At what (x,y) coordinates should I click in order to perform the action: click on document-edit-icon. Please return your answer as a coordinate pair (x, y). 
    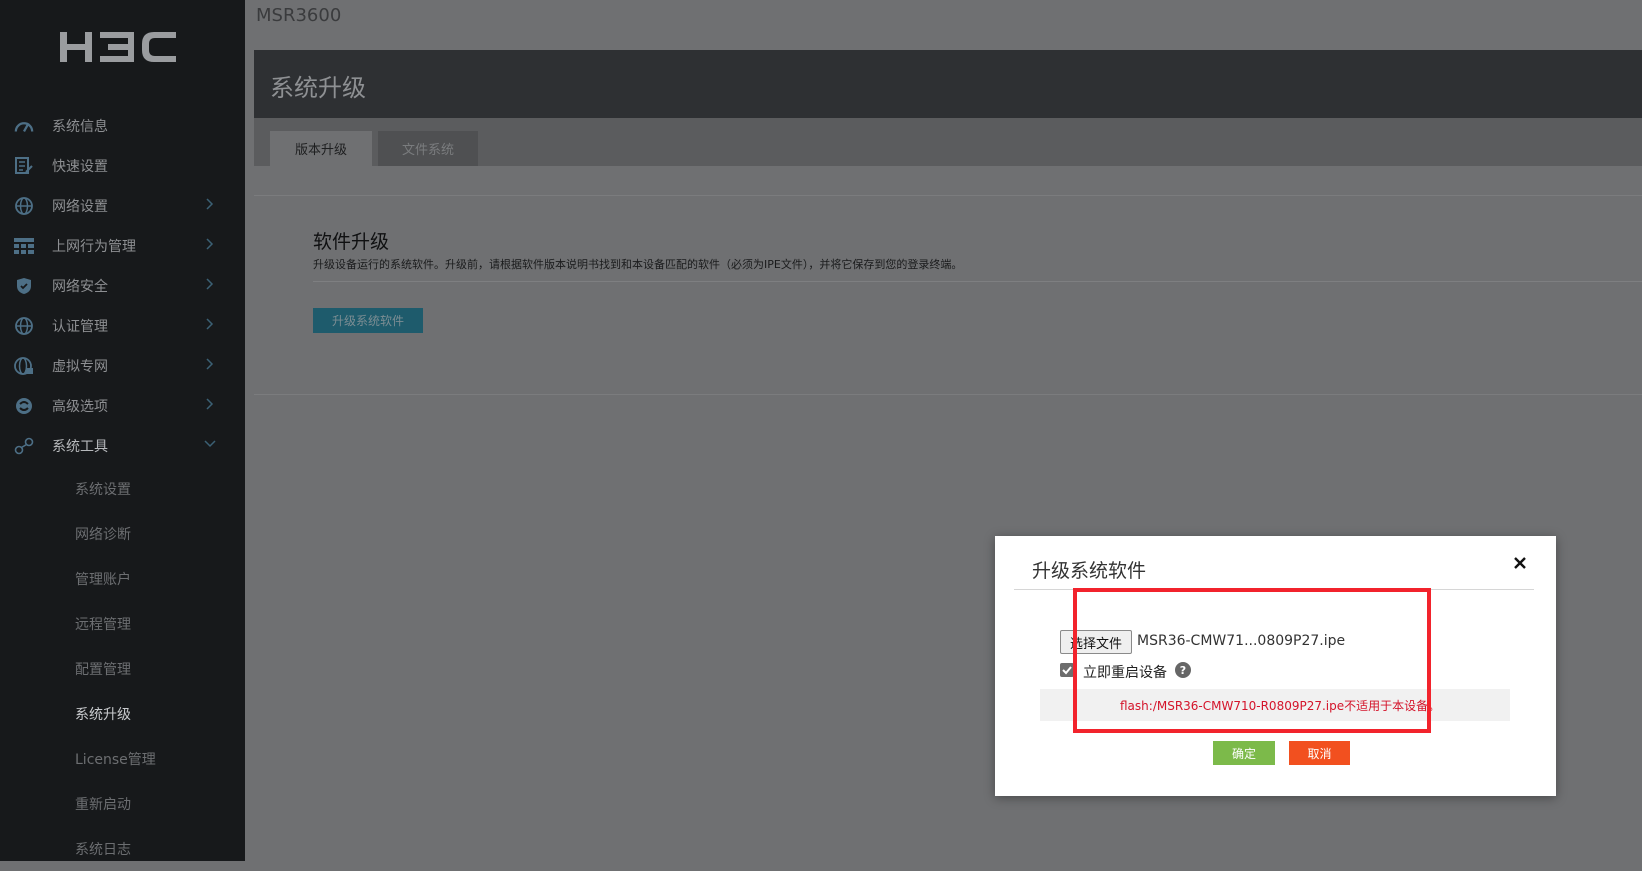
    Looking at the image, I should click on (24, 166).